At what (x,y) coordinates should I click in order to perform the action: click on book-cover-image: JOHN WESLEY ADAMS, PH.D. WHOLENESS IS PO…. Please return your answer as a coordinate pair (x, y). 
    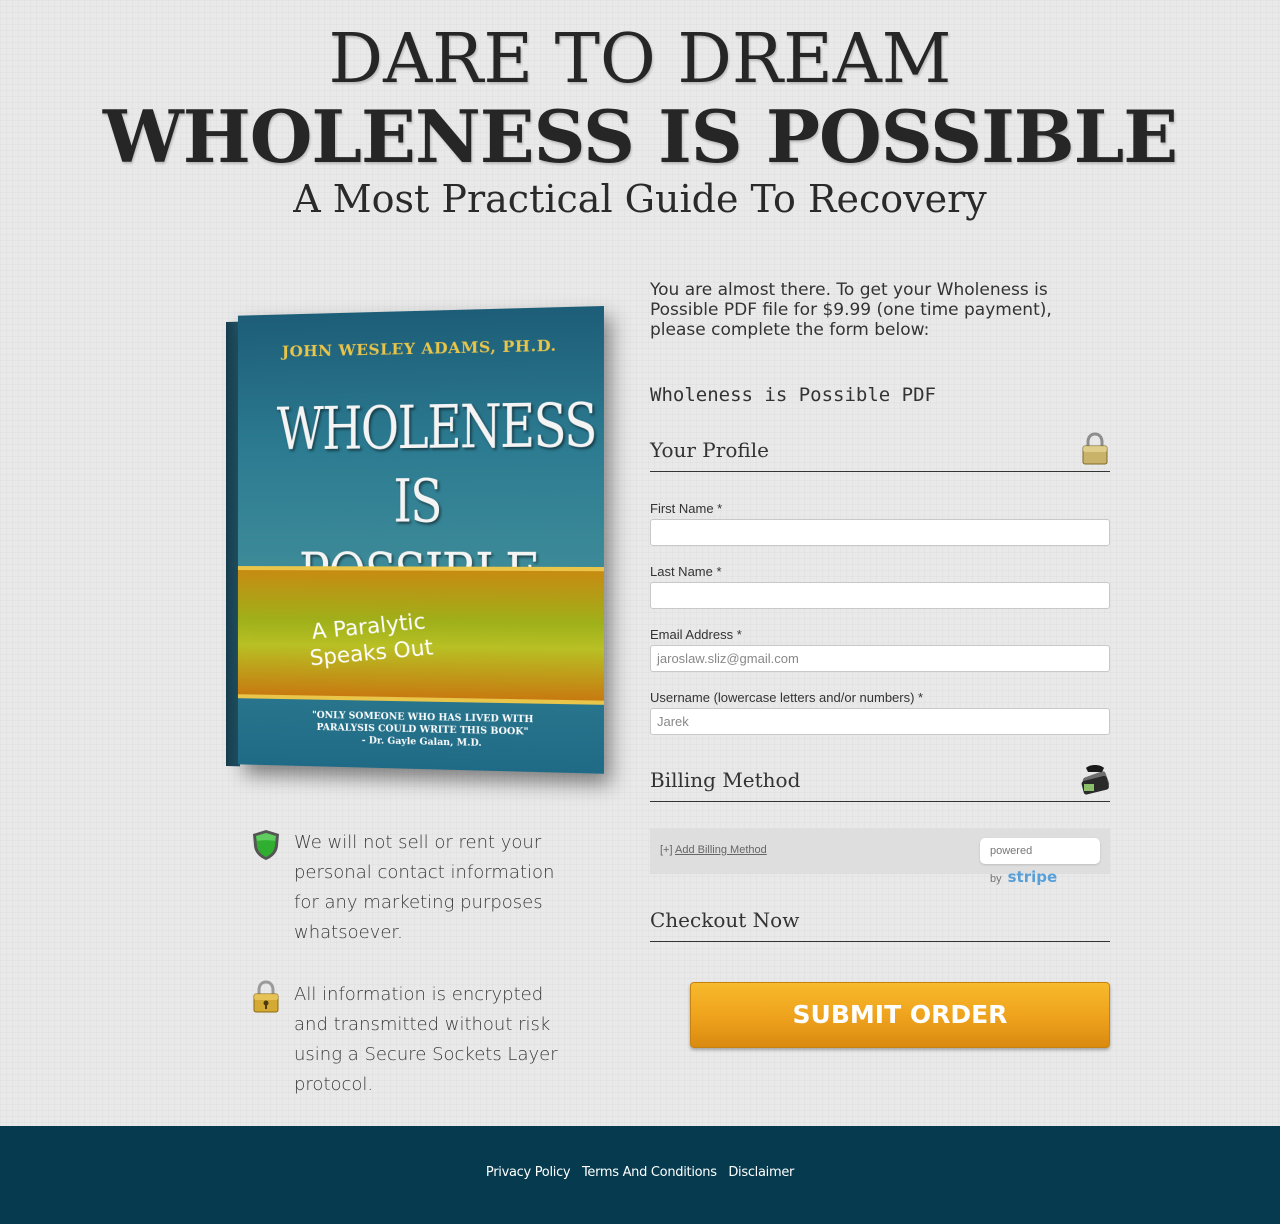
    Looking at the image, I should click on (416, 542).